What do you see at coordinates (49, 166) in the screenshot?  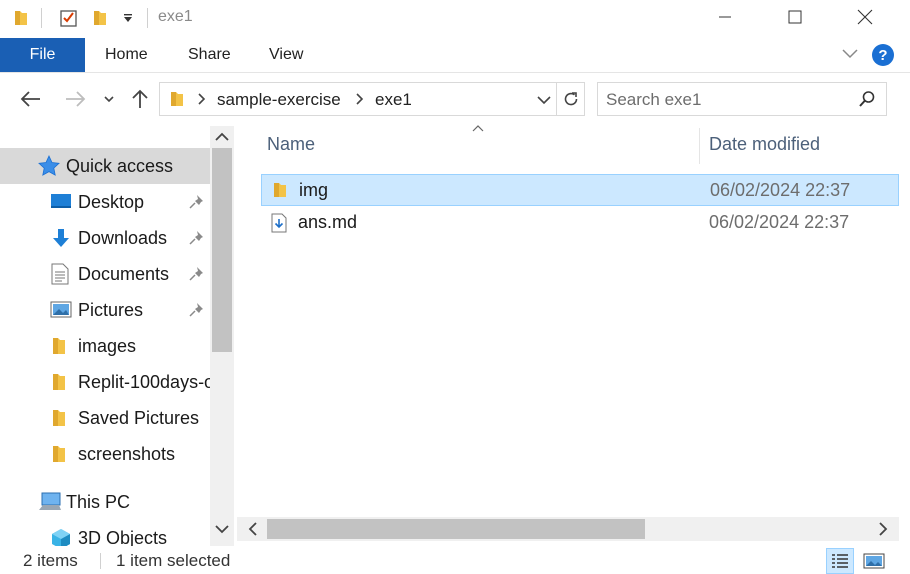 I see `star-icon` at bounding box center [49, 166].